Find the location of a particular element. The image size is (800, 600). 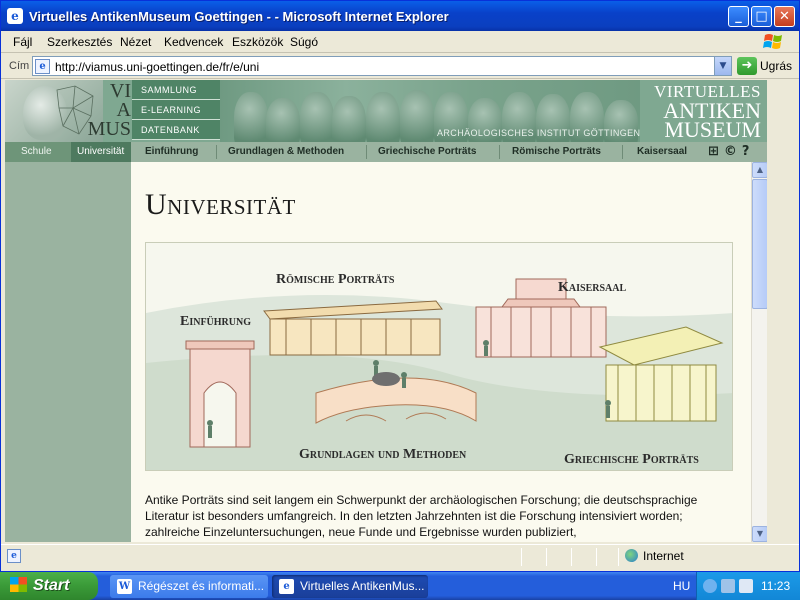

help-icon: ? is located at coordinates (746, 151).